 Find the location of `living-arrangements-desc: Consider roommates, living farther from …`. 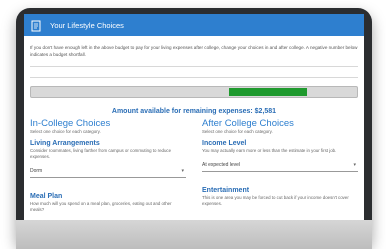

living-arrangements-desc: Consider roommates, living farther from … is located at coordinates (101, 153).